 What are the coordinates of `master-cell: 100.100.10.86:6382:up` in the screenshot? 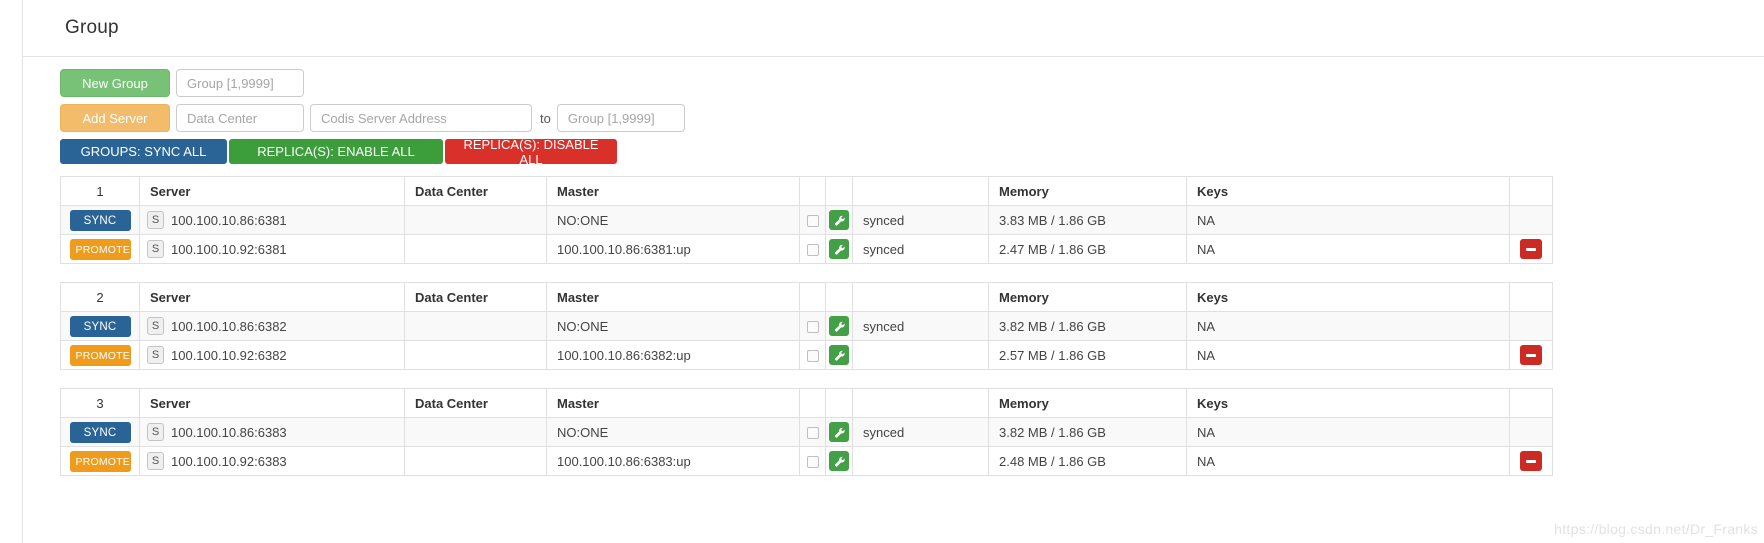 It's located at (673, 355).